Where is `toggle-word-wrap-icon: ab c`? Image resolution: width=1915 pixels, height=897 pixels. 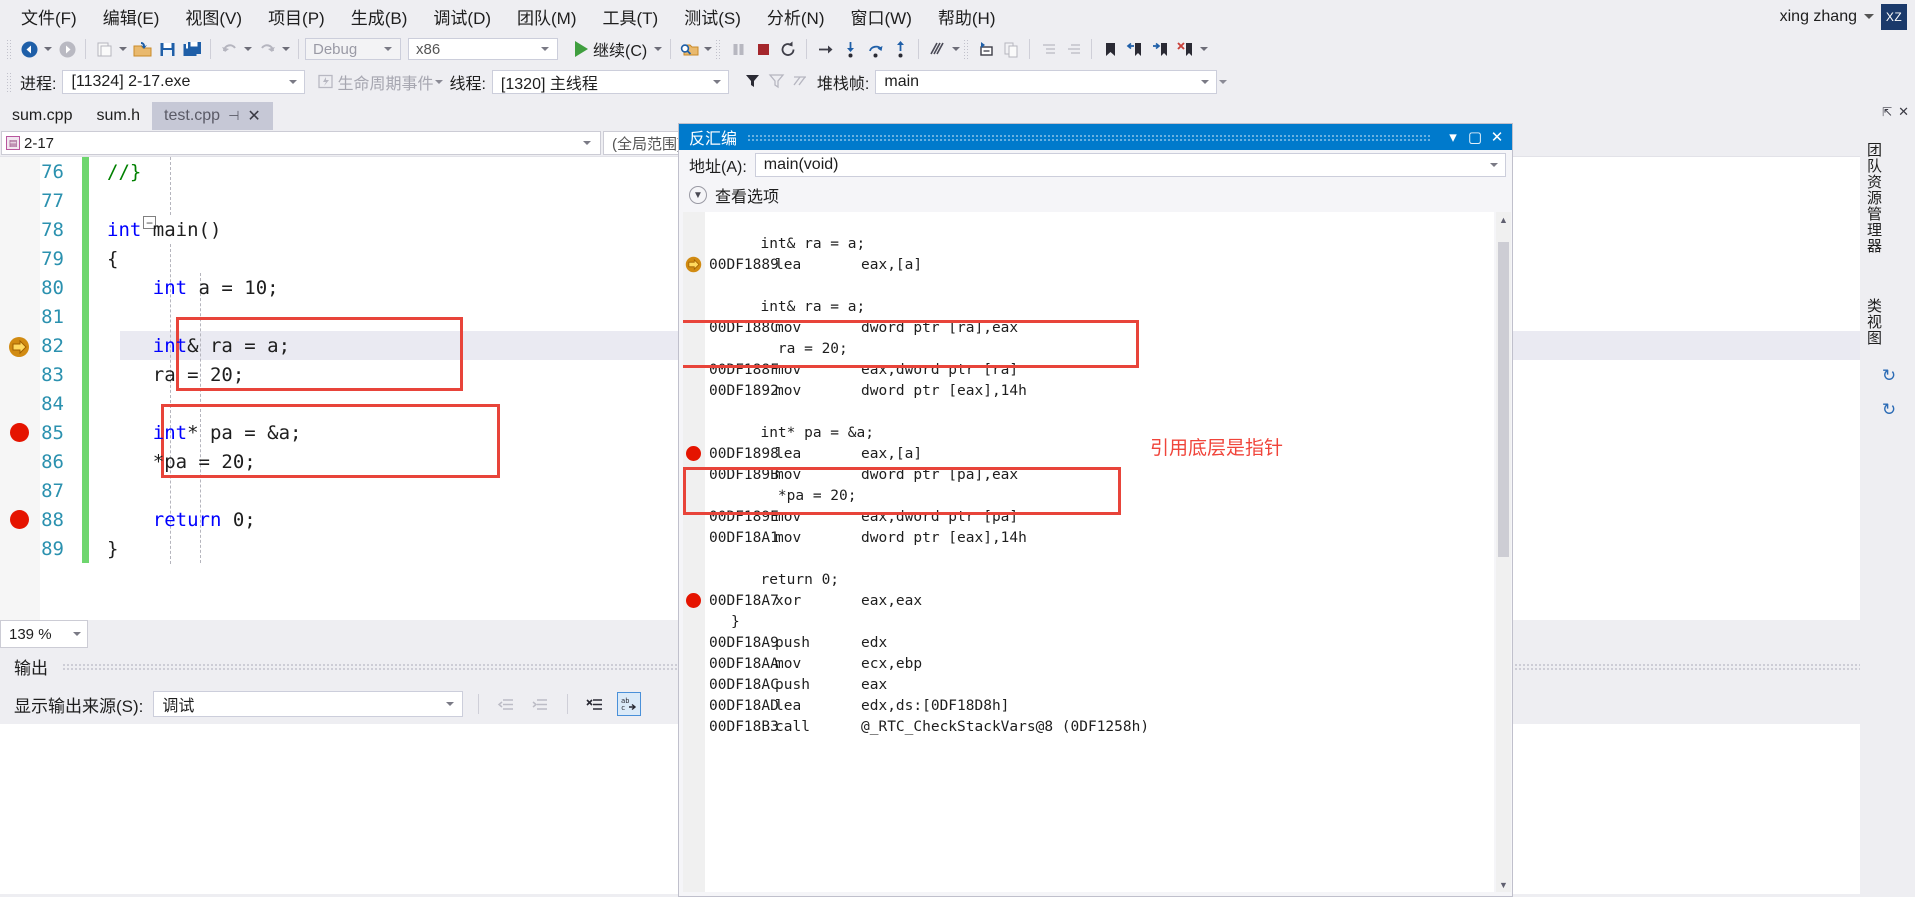 toggle-word-wrap-icon: ab c is located at coordinates (629, 704).